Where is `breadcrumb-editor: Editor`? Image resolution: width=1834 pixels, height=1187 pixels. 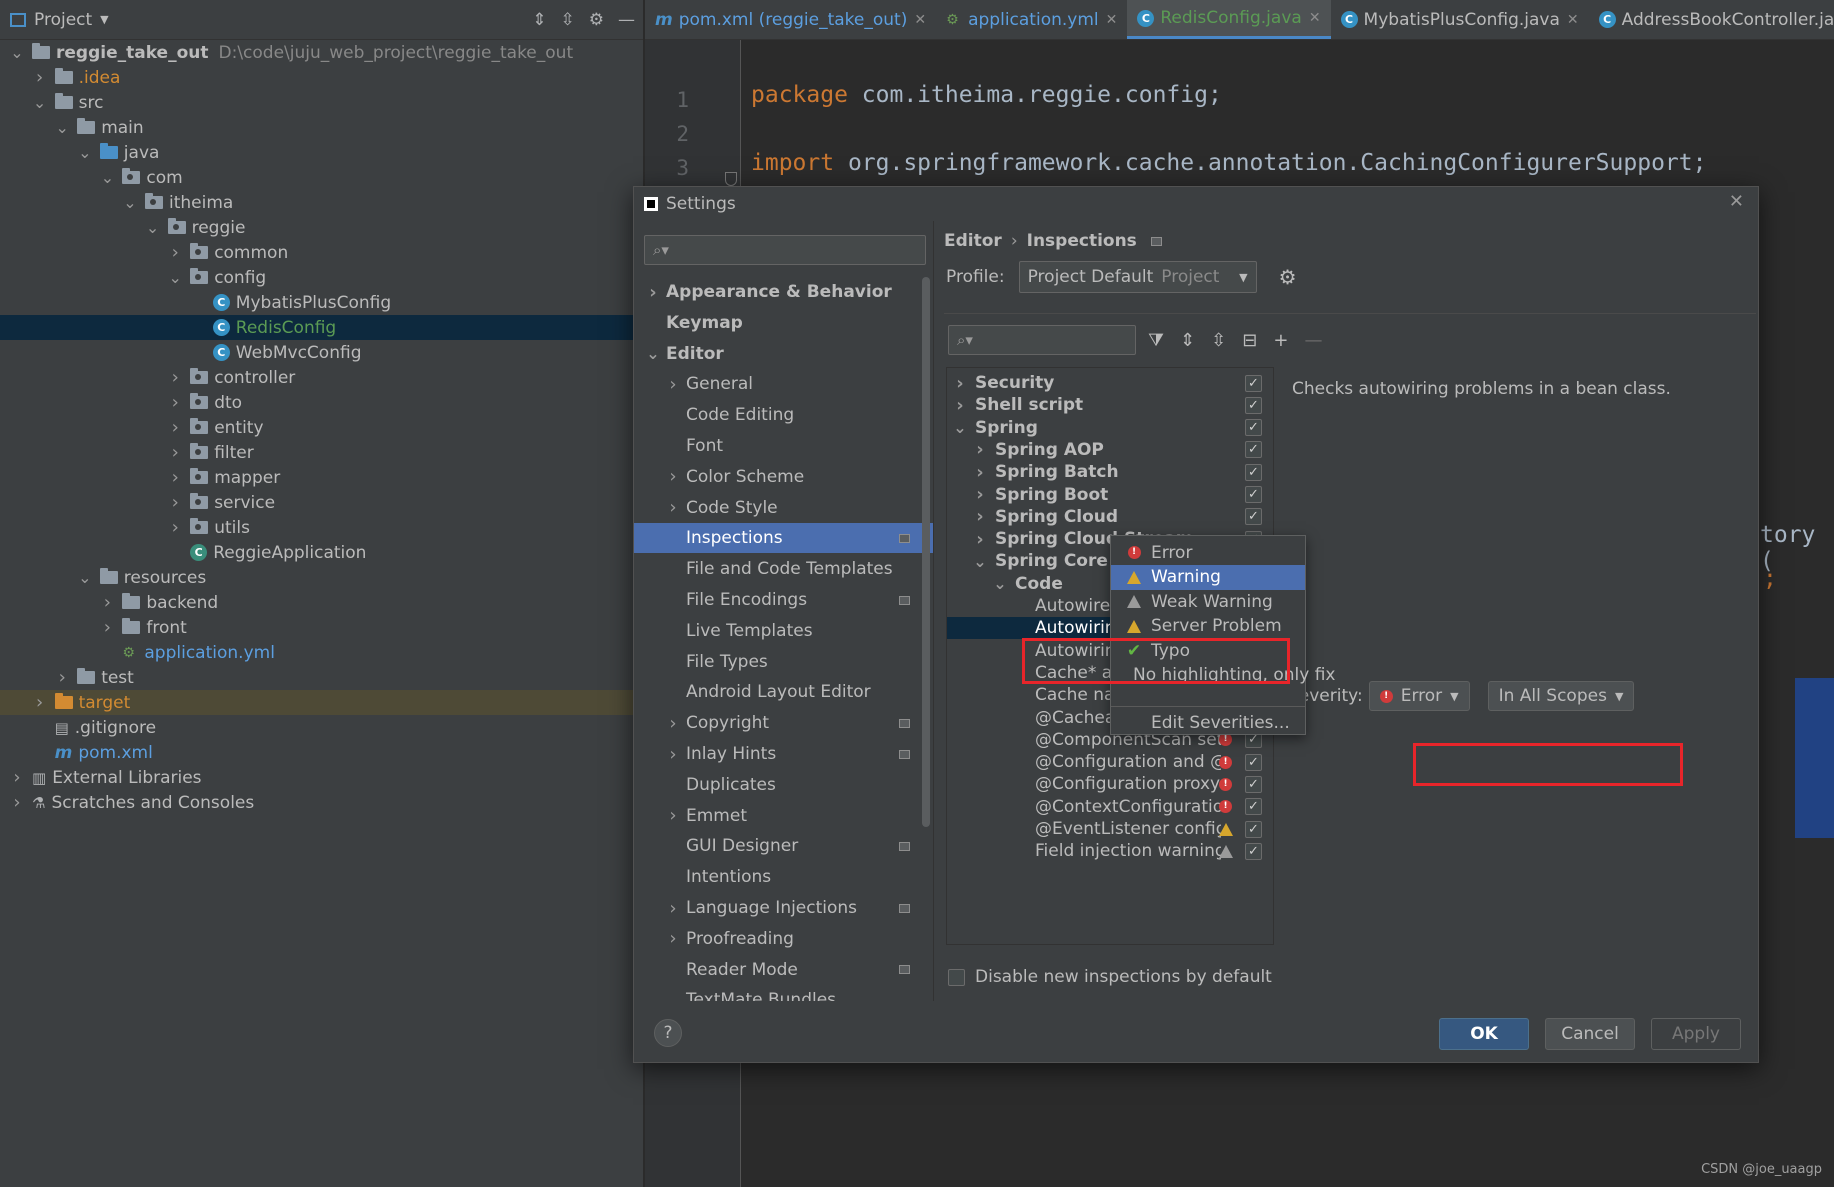
breadcrumb-editor: Editor is located at coordinates (973, 241).